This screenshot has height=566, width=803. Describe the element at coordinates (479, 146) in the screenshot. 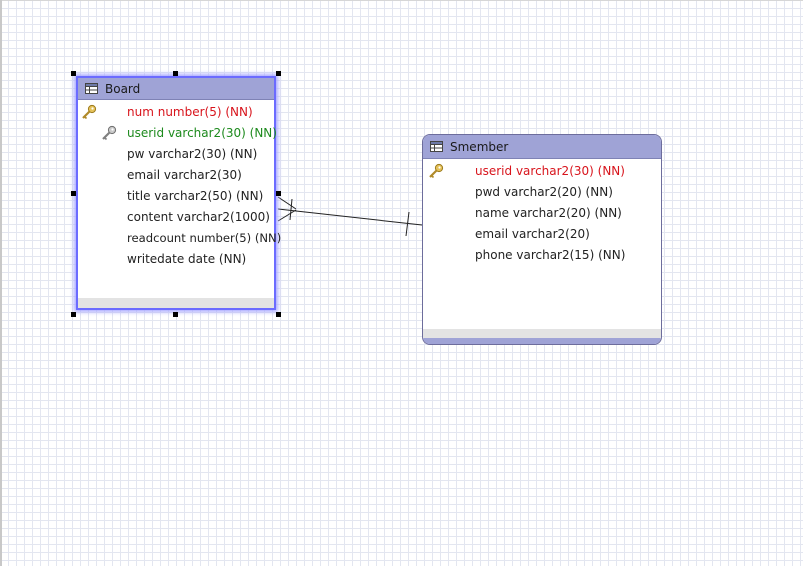

I see `entity-title: Smember` at that location.